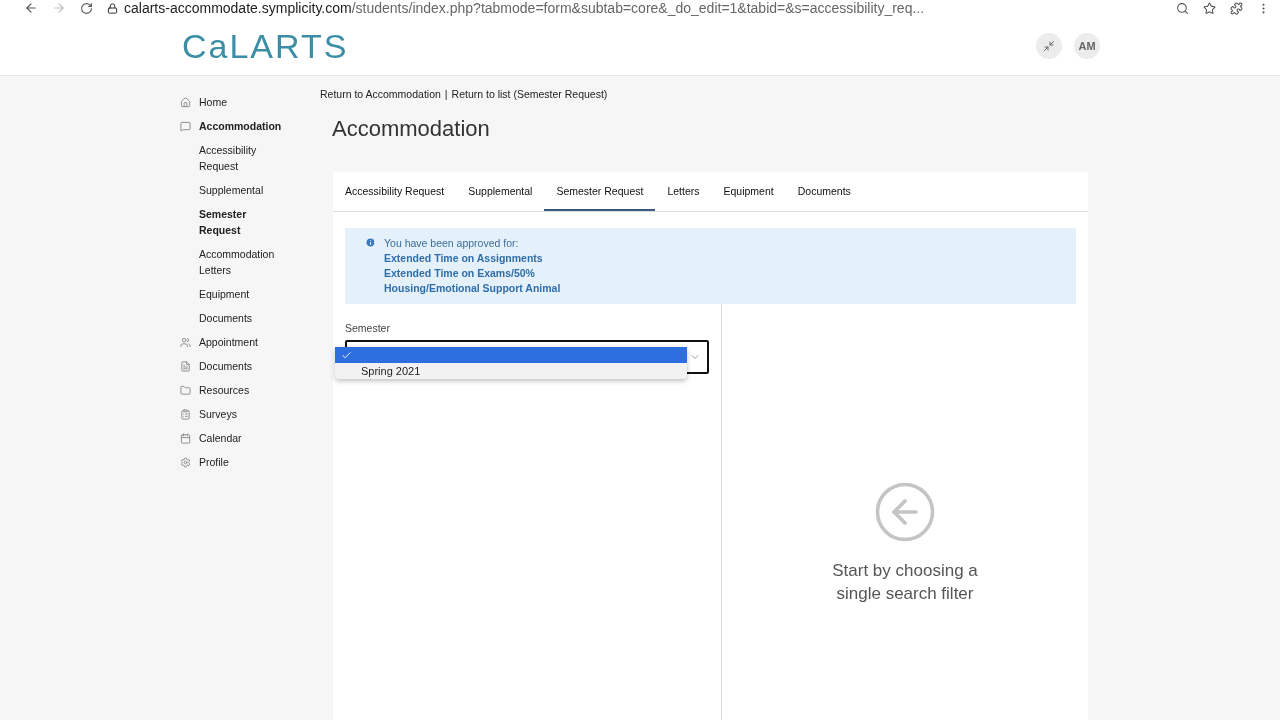  I want to click on empty-message: Start by choosing a single search filter, so click(905, 582).